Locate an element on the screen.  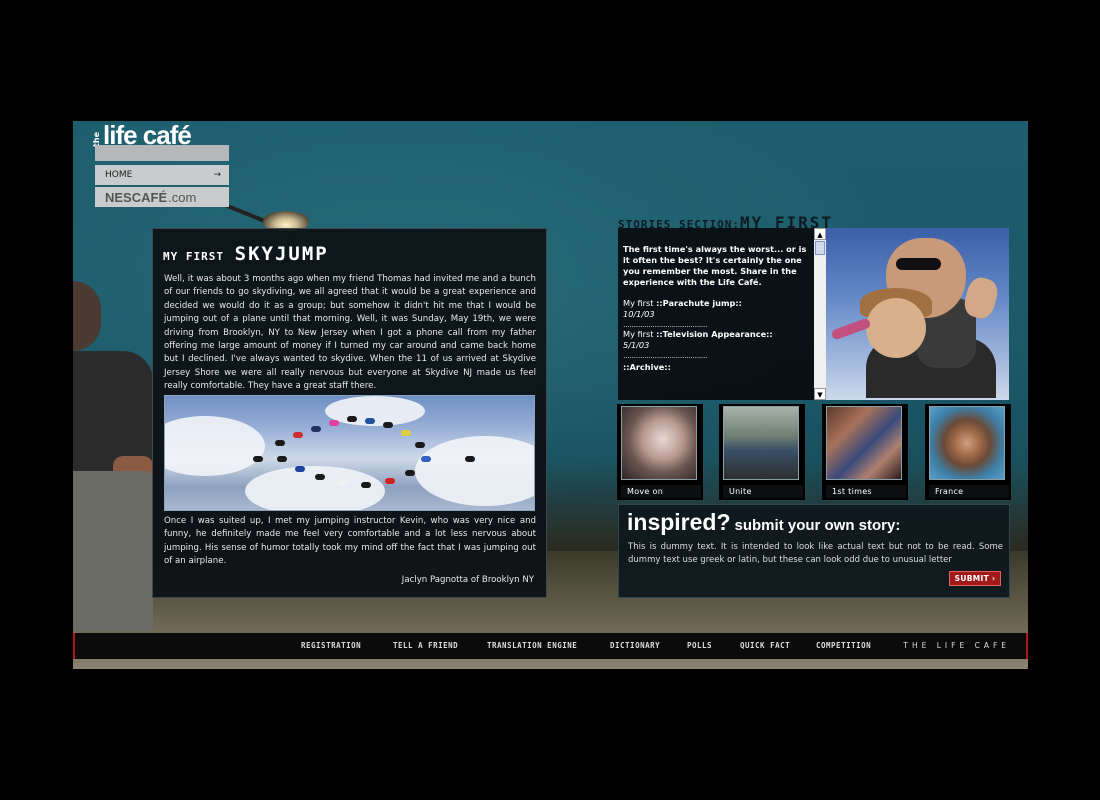
story-title-big: SKYJUMP is located at coordinates (281, 254).